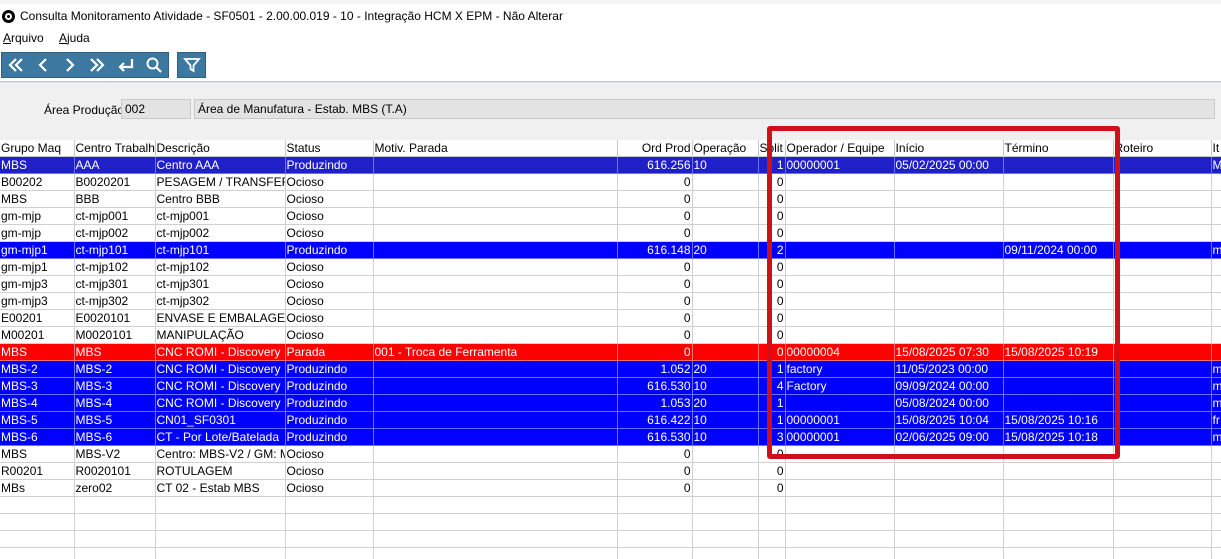 The height and width of the screenshot is (559, 1221). Describe the element at coordinates (220, 471) in the screenshot. I see `table-cell: ROTULAGEM` at that location.